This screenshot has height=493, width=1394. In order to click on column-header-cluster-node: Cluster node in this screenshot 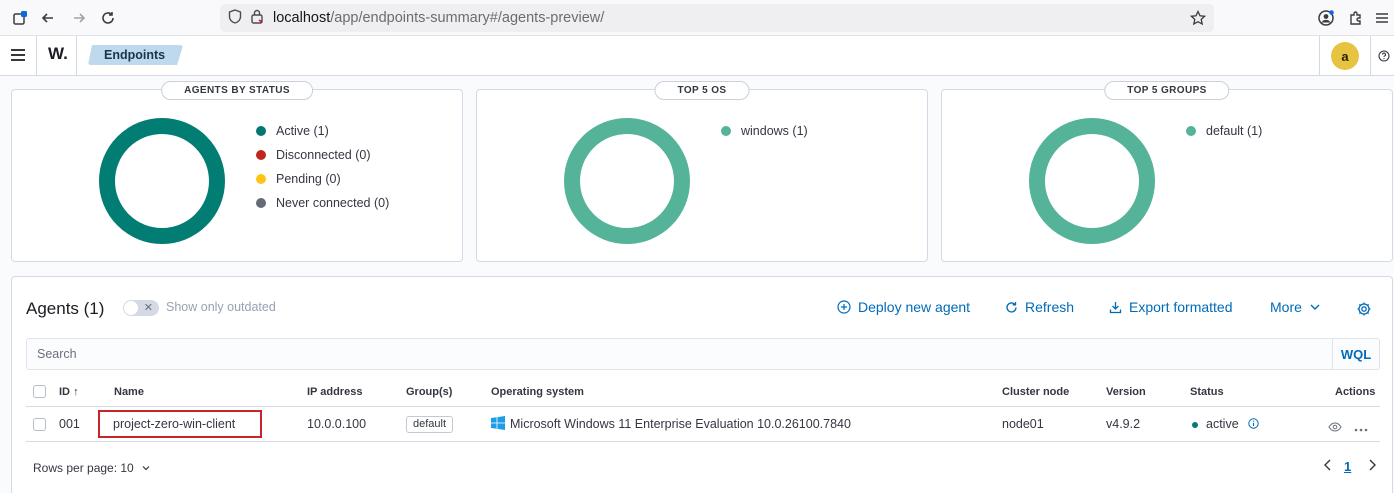, I will do `click(1035, 392)`.